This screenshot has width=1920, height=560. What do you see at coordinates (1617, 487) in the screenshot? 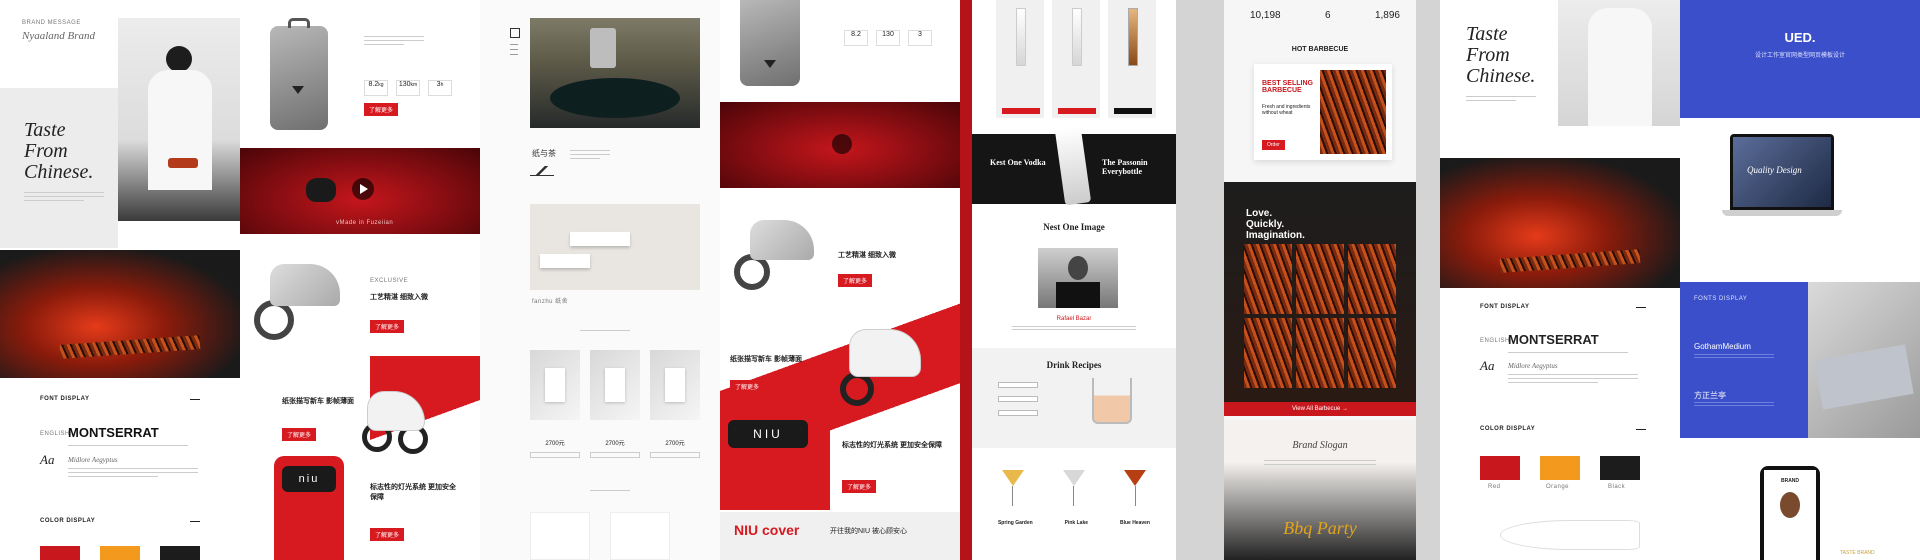
I see `swatch-label: Black` at bounding box center [1617, 487].